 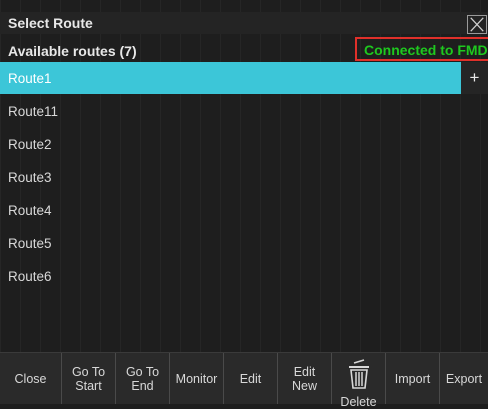 I want to click on edit-button: Edit, so click(x=251, y=378).